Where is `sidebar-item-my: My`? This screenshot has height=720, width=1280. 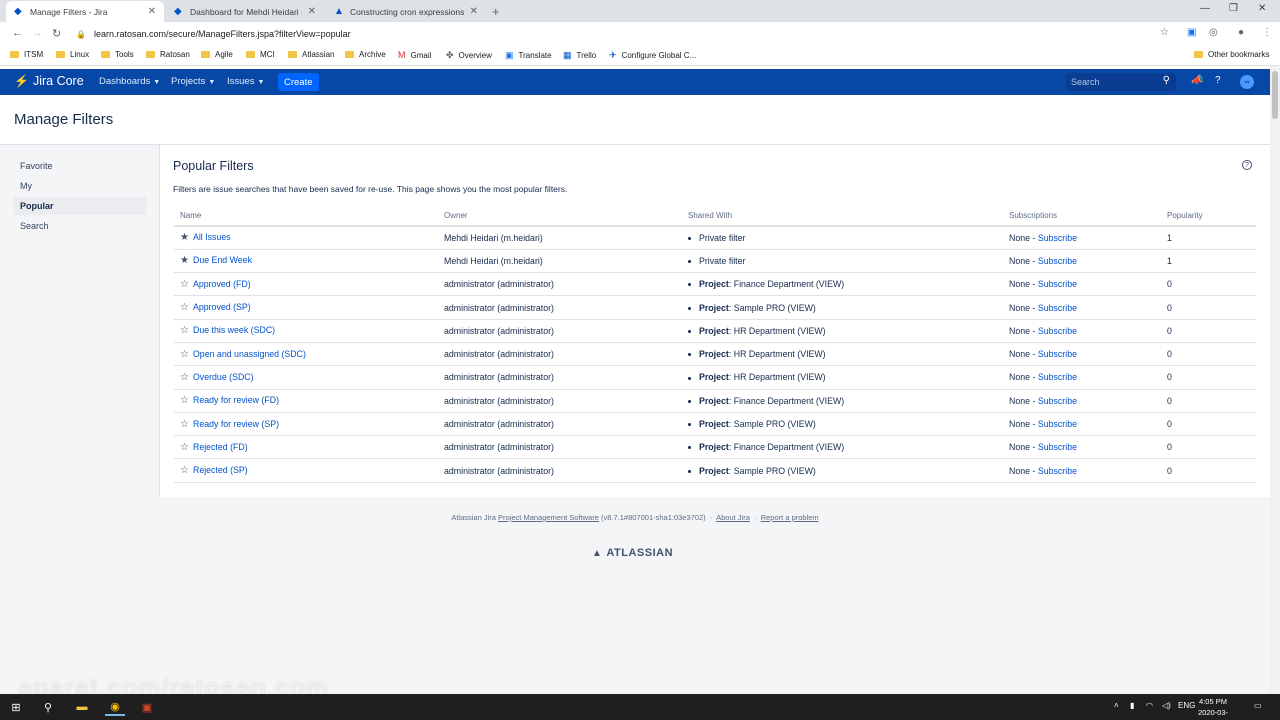 sidebar-item-my: My is located at coordinates (80, 186).